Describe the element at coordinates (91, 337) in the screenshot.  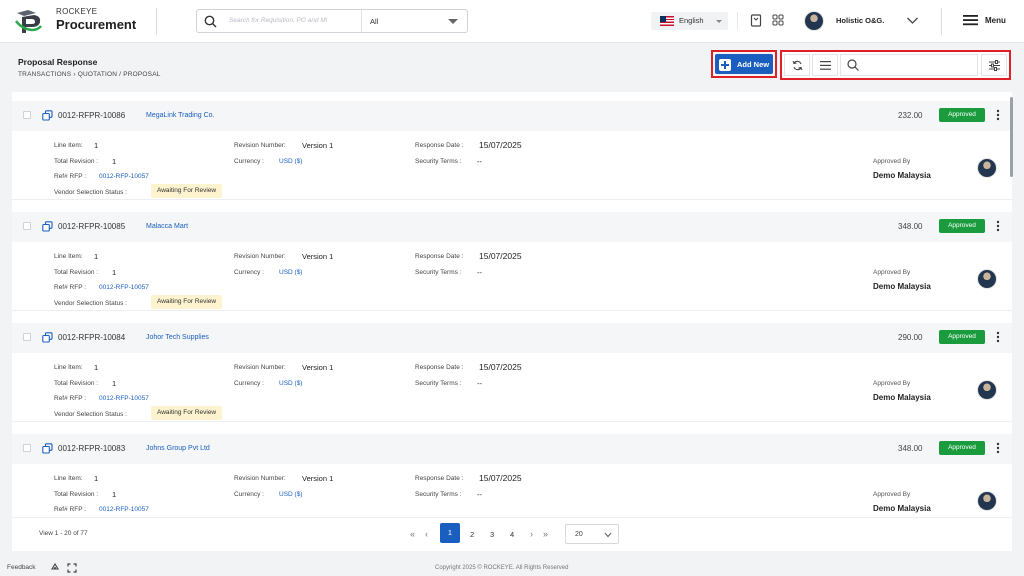
I see `proposal-id: 0012-RFPR-10084` at that location.